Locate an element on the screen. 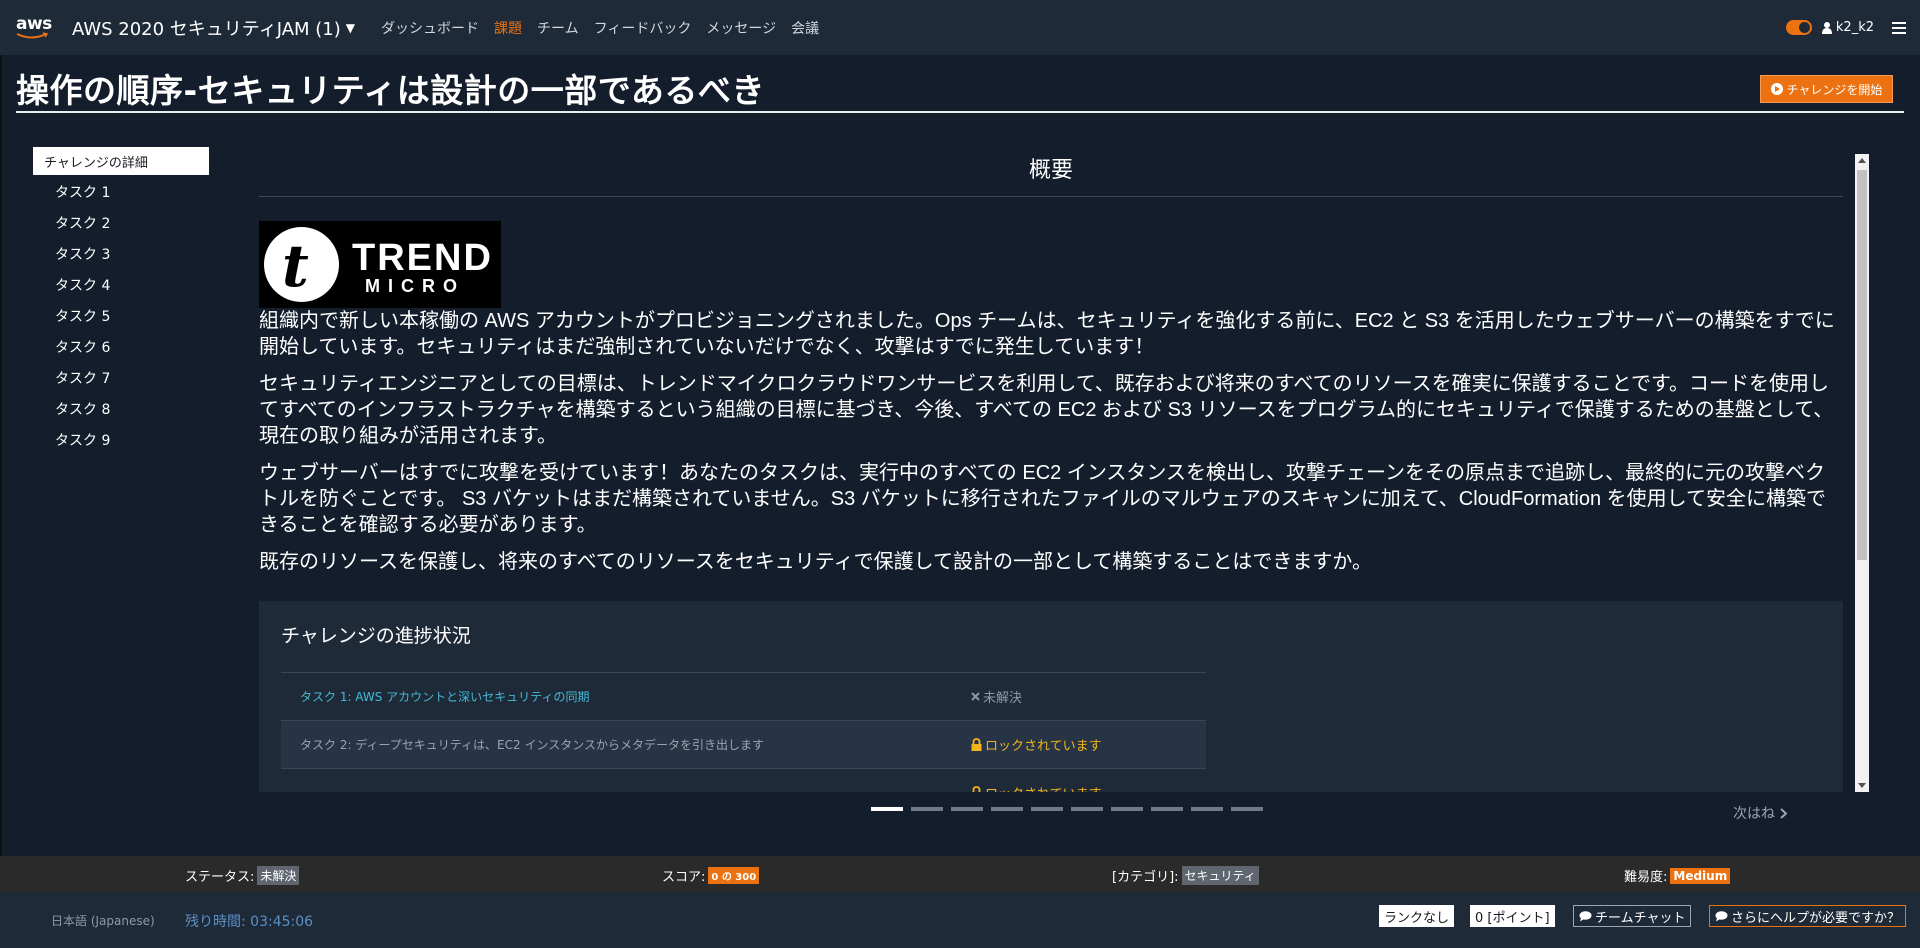 The image size is (1920, 948). theme-toggle is located at coordinates (1798, 27).